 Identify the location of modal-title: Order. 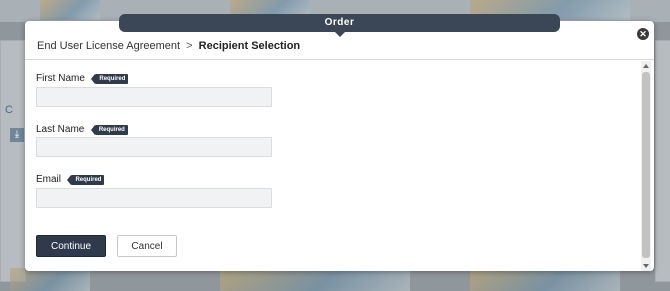
(339, 25).